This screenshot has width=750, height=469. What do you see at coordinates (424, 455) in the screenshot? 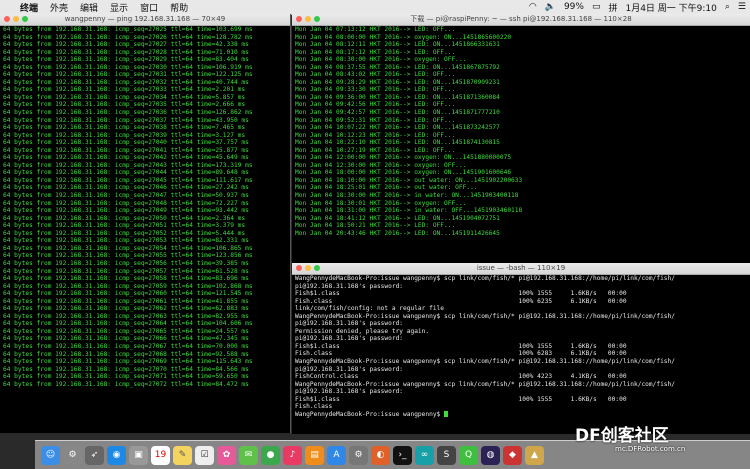
I see `arduino-icon: ∞` at bounding box center [424, 455].